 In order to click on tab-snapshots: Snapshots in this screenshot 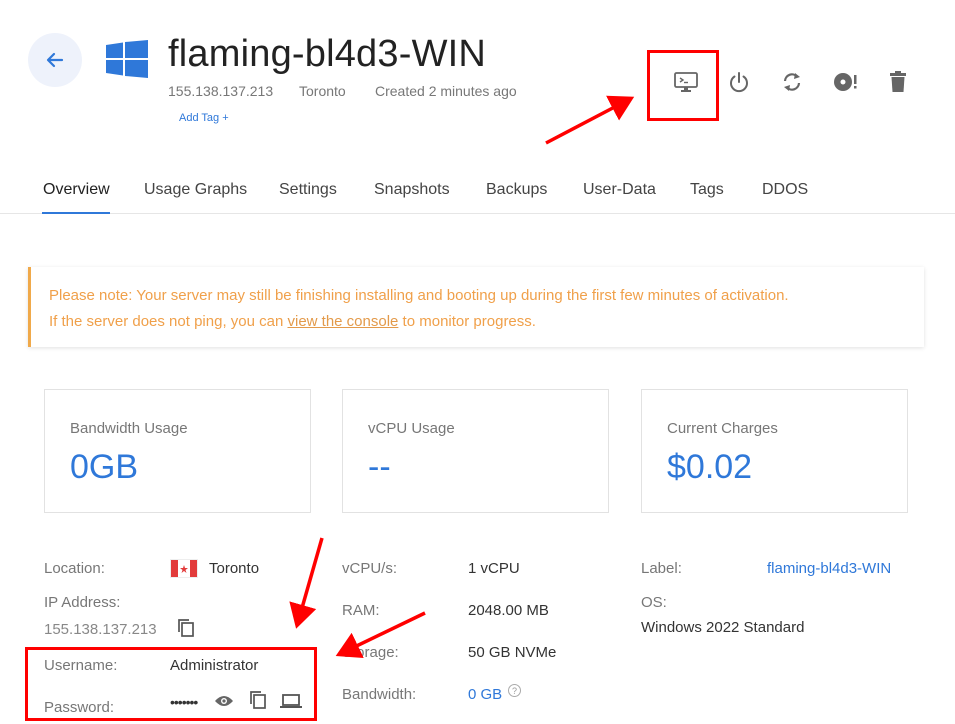, I will do `click(412, 190)`.